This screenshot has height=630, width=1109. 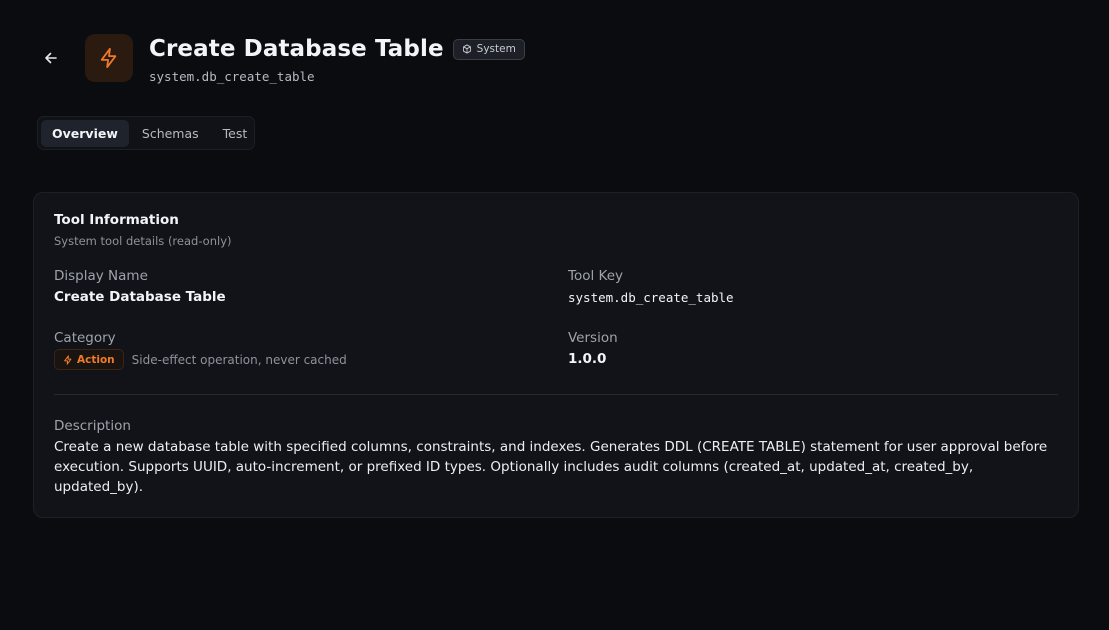 I want to click on tool-key-value: system.db_create_table, so click(x=651, y=297).